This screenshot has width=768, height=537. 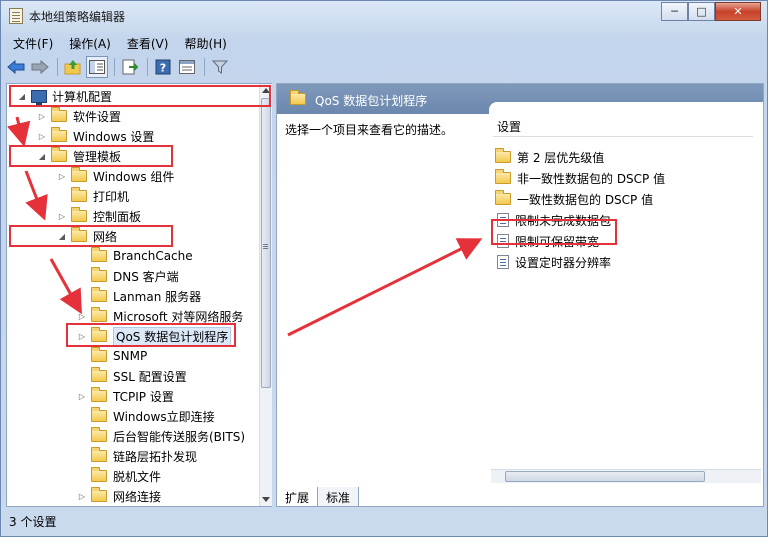 I want to click on tree-item-lanman-server: Lanman 服务器, so click(x=139, y=296).